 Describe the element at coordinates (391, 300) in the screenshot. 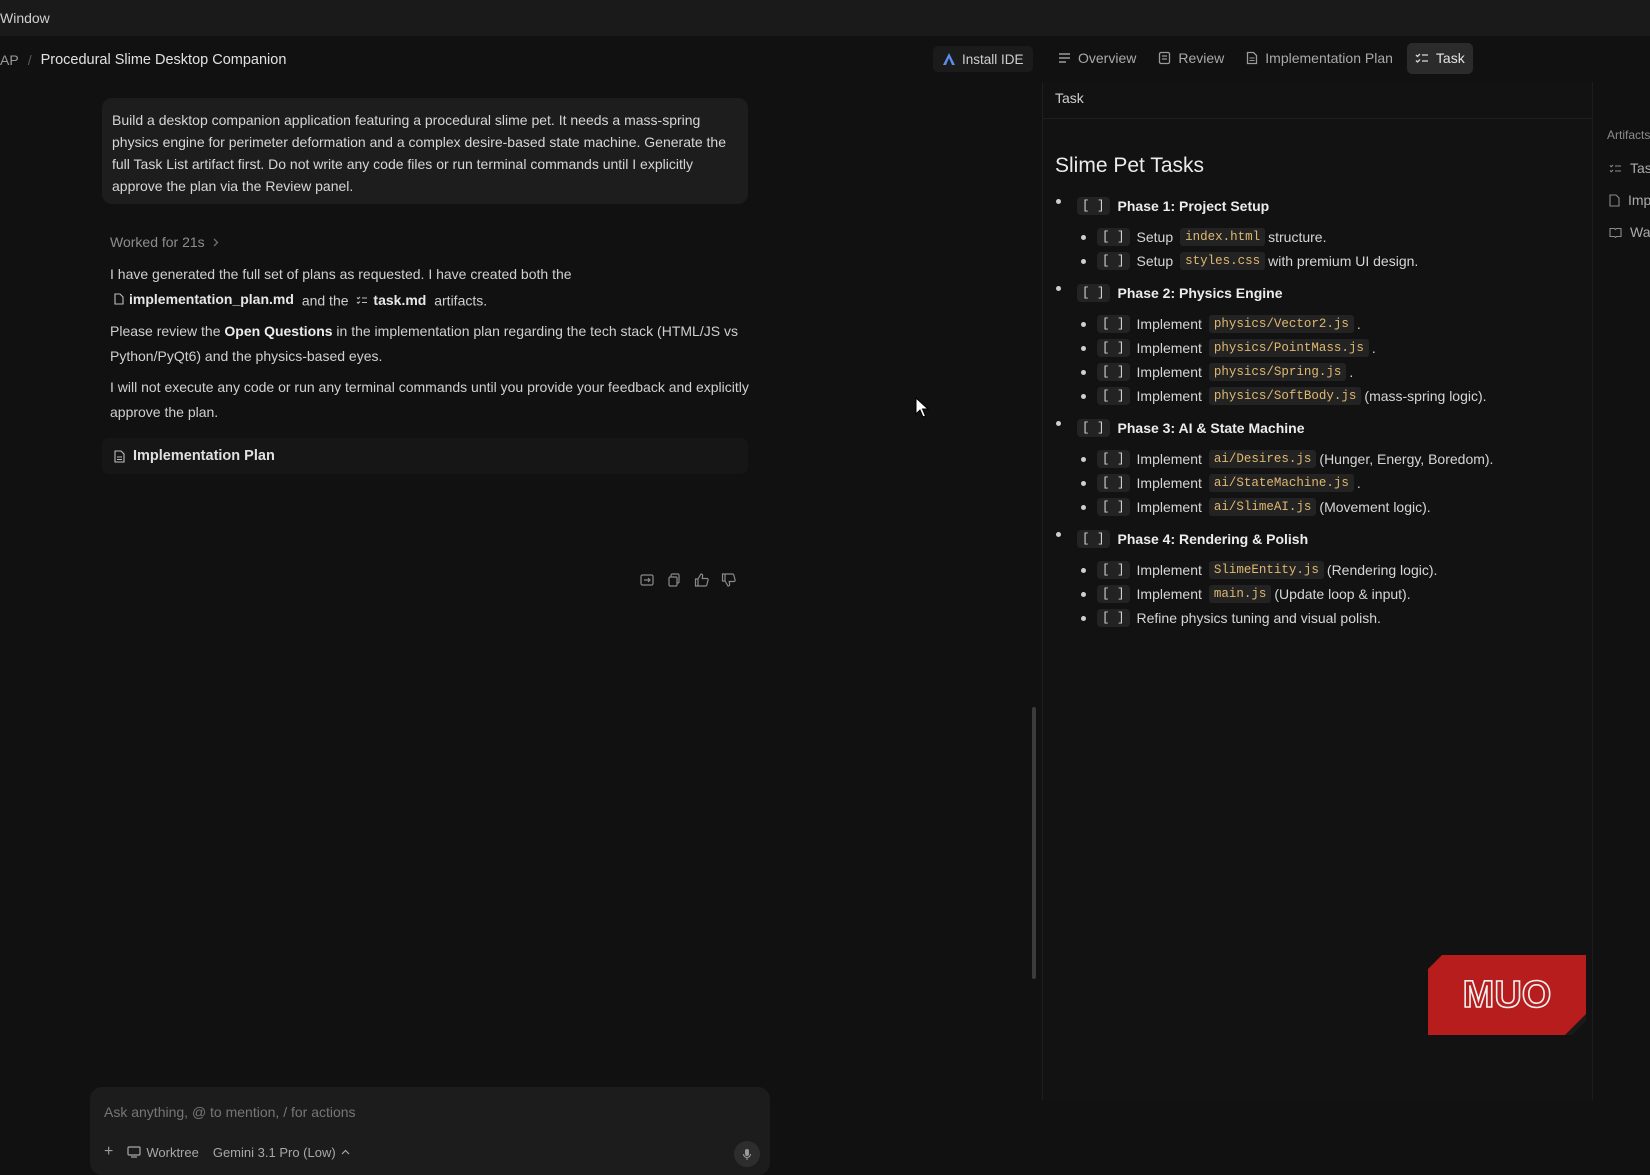

I see `file-link-task: task.md` at that location.